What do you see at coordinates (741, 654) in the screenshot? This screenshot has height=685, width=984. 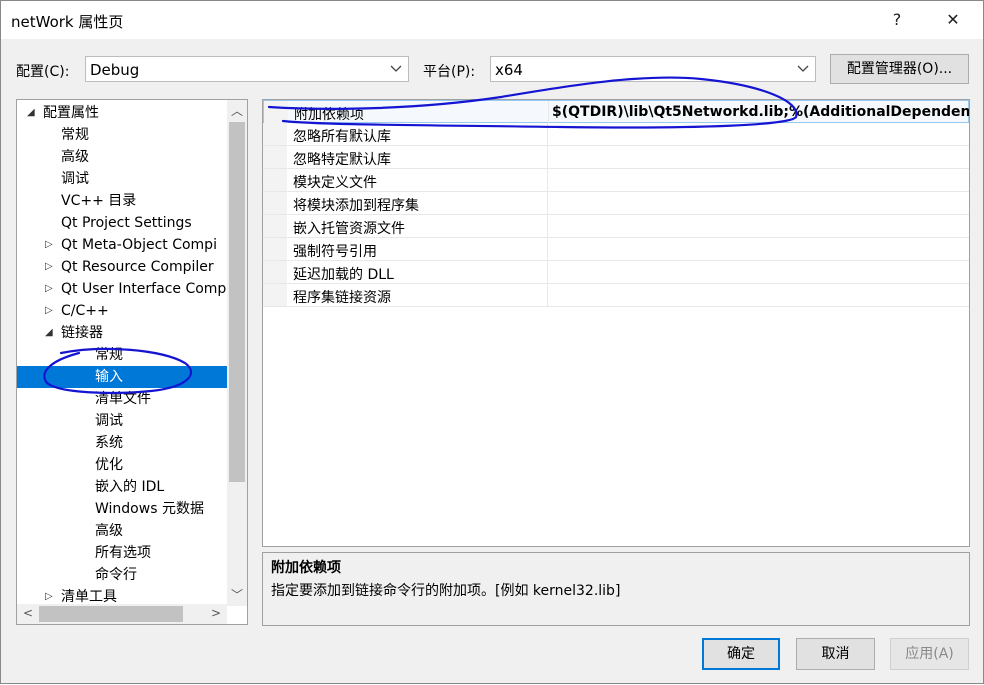 I see `ok-button: 确定` at bounding box center [741, 654].